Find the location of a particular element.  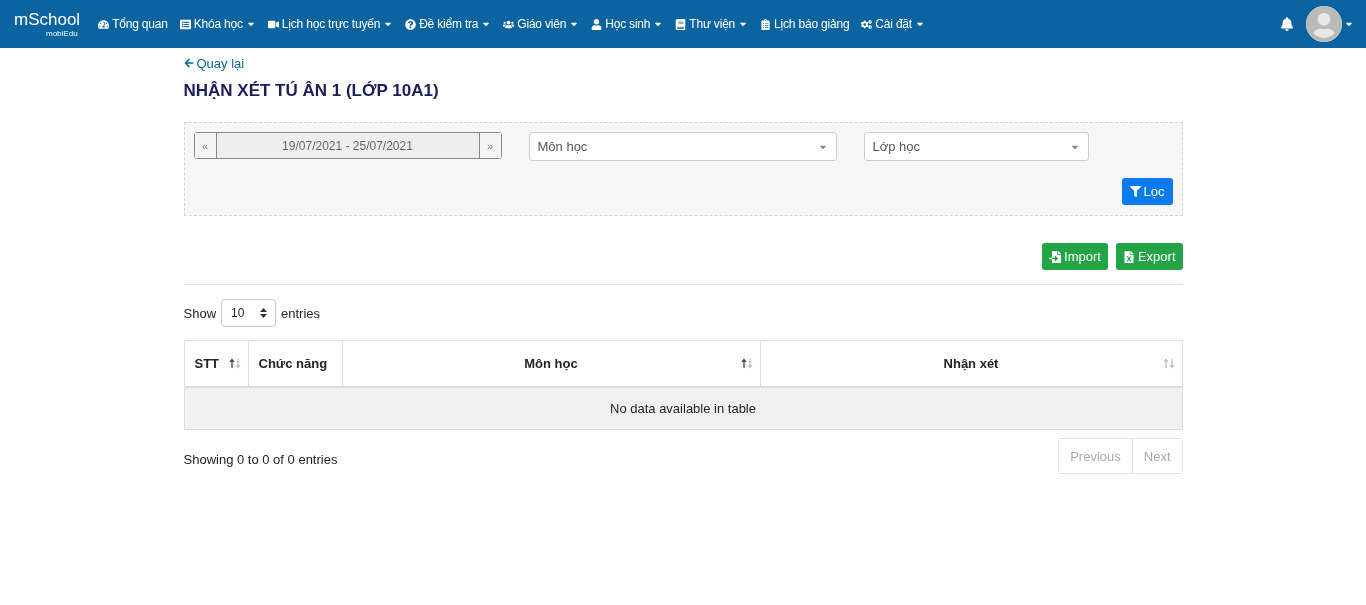

empty-table-message: No data available in table is located at coordinates (683, 408).